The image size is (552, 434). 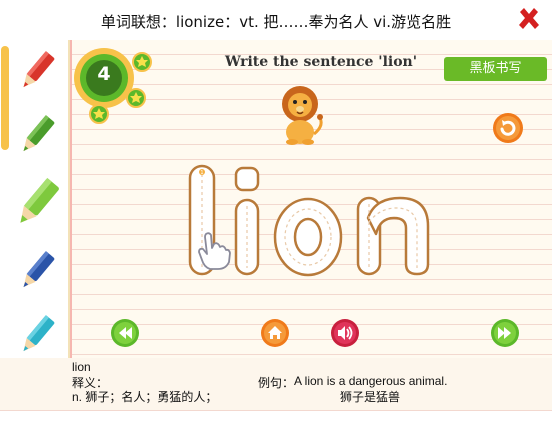 What do you see at coordinates (104, 74) in the screenshot?
I see `stars-count: 4` at bounding box center [104, 74].